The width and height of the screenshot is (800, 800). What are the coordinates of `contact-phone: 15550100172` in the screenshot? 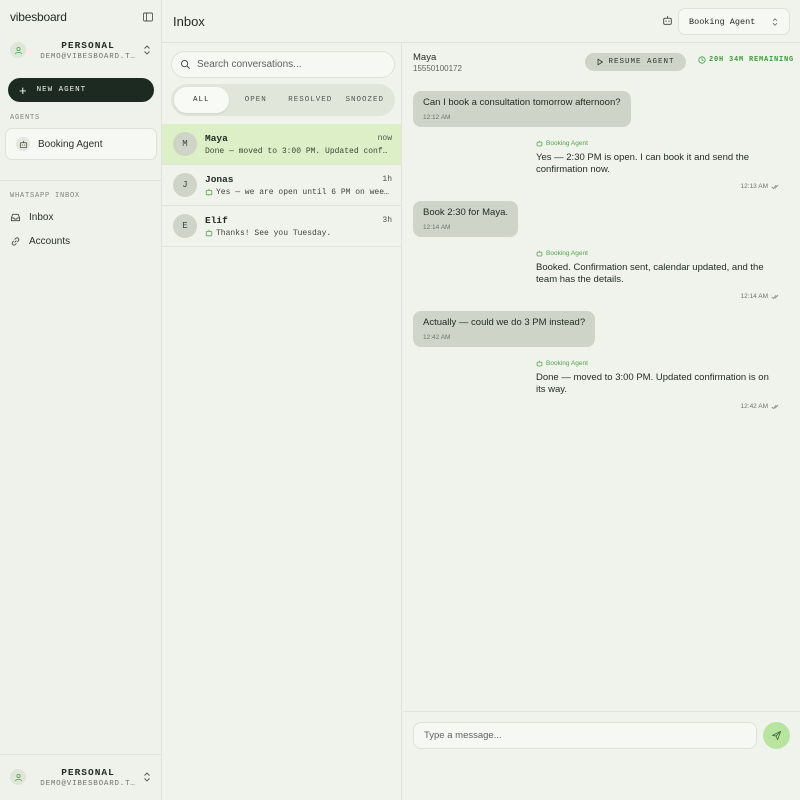 It's located at (437, 68).